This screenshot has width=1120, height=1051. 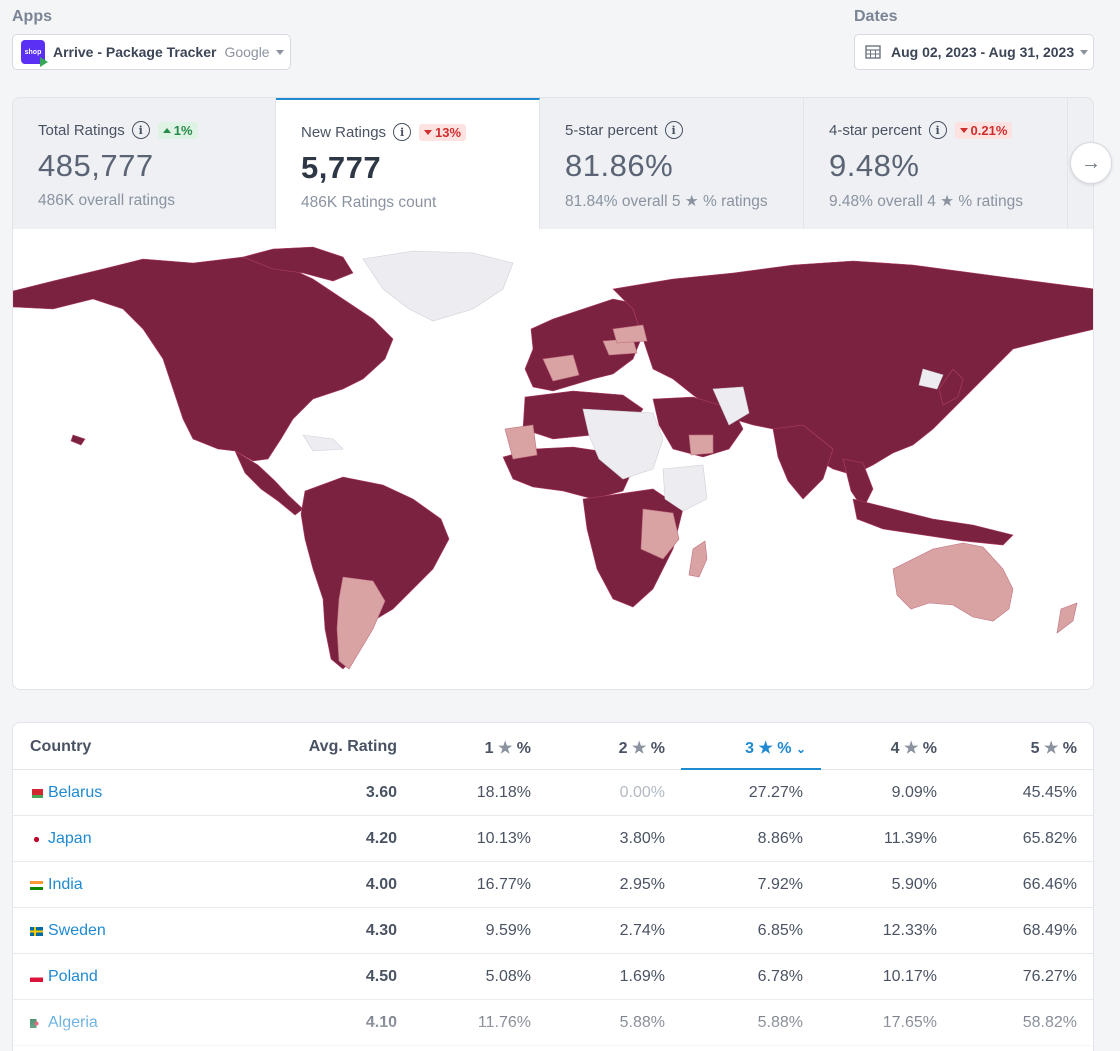 I want to click on four-star-cell: 5.90%, so click(x=914, y=884).